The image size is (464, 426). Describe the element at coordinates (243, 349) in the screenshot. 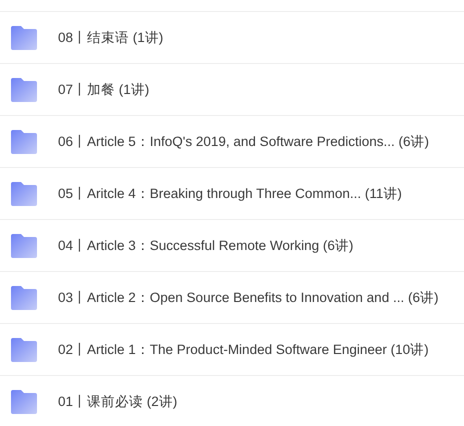

I see `folder-title: 02丨Article 1：The Product-Minded Software Engineer (10讲)` at that location.